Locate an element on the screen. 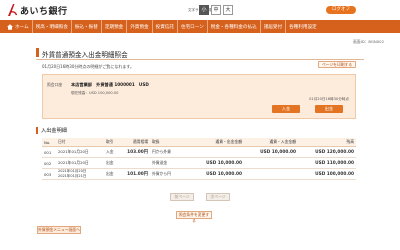 Image resolution: width=400 pixels, height=250 pixels. info-text: 01月20日16時30分時点の明細がご覧になれます。 is located at coordinates (88, 66).